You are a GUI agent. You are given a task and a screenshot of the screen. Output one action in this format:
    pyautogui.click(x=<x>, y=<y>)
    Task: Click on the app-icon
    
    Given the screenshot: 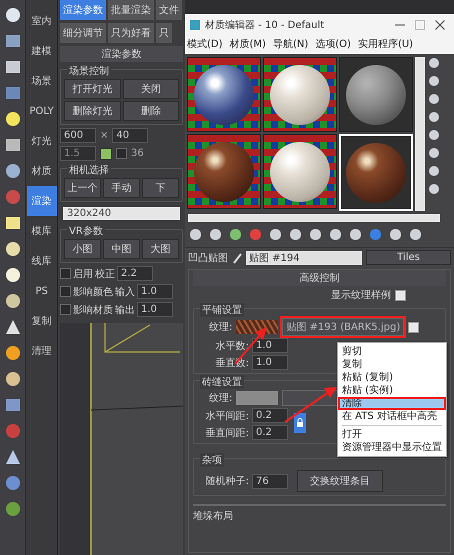 What is the action you would take?
    pyautogui.click(x=195, y=25)
    